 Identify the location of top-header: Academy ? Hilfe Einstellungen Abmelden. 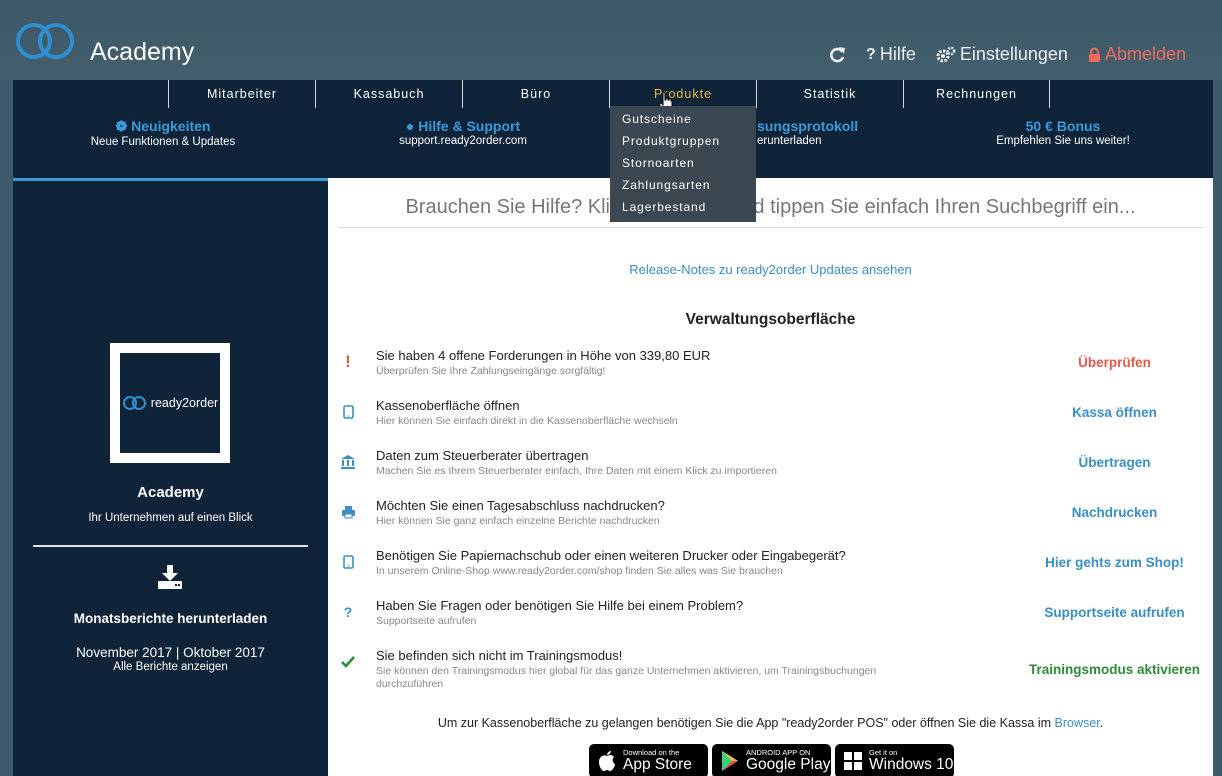
(611, 40).